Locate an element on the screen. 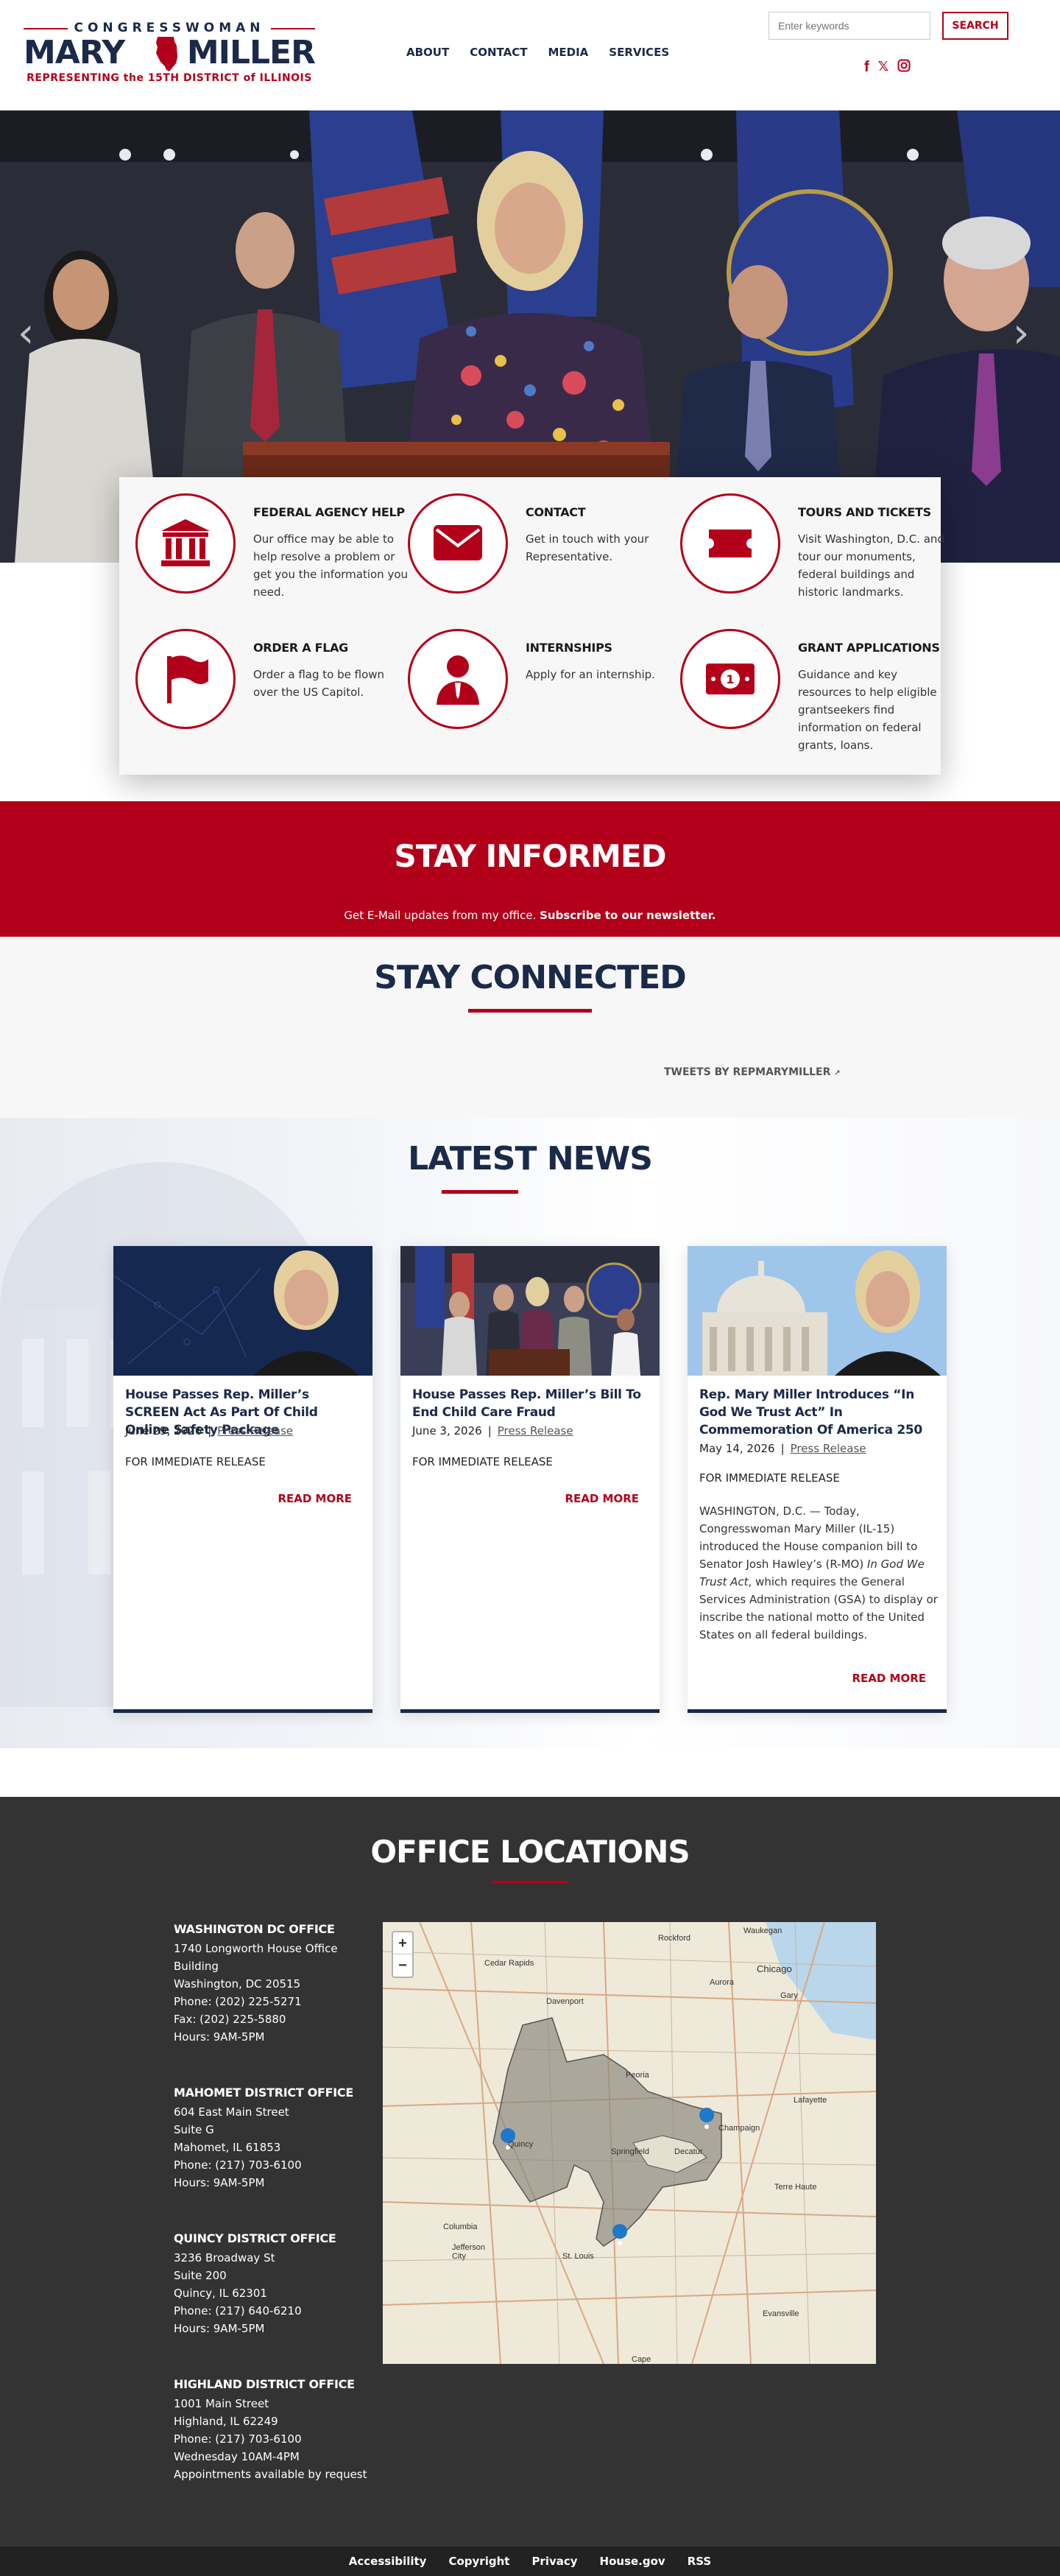 The image size is (1060, 2576). news-card-meta: May 14, 2026 | Press Release is located at coordinates (782, 1448).